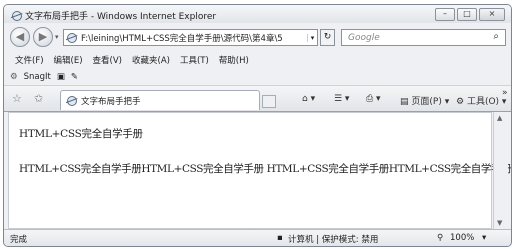 The height and width of the screenshot is (249, 515). What do you see at coordinates (38, 98) in the screenshot?
I see `add-favorites-icon: ✩` at bounding box center [38, 98].